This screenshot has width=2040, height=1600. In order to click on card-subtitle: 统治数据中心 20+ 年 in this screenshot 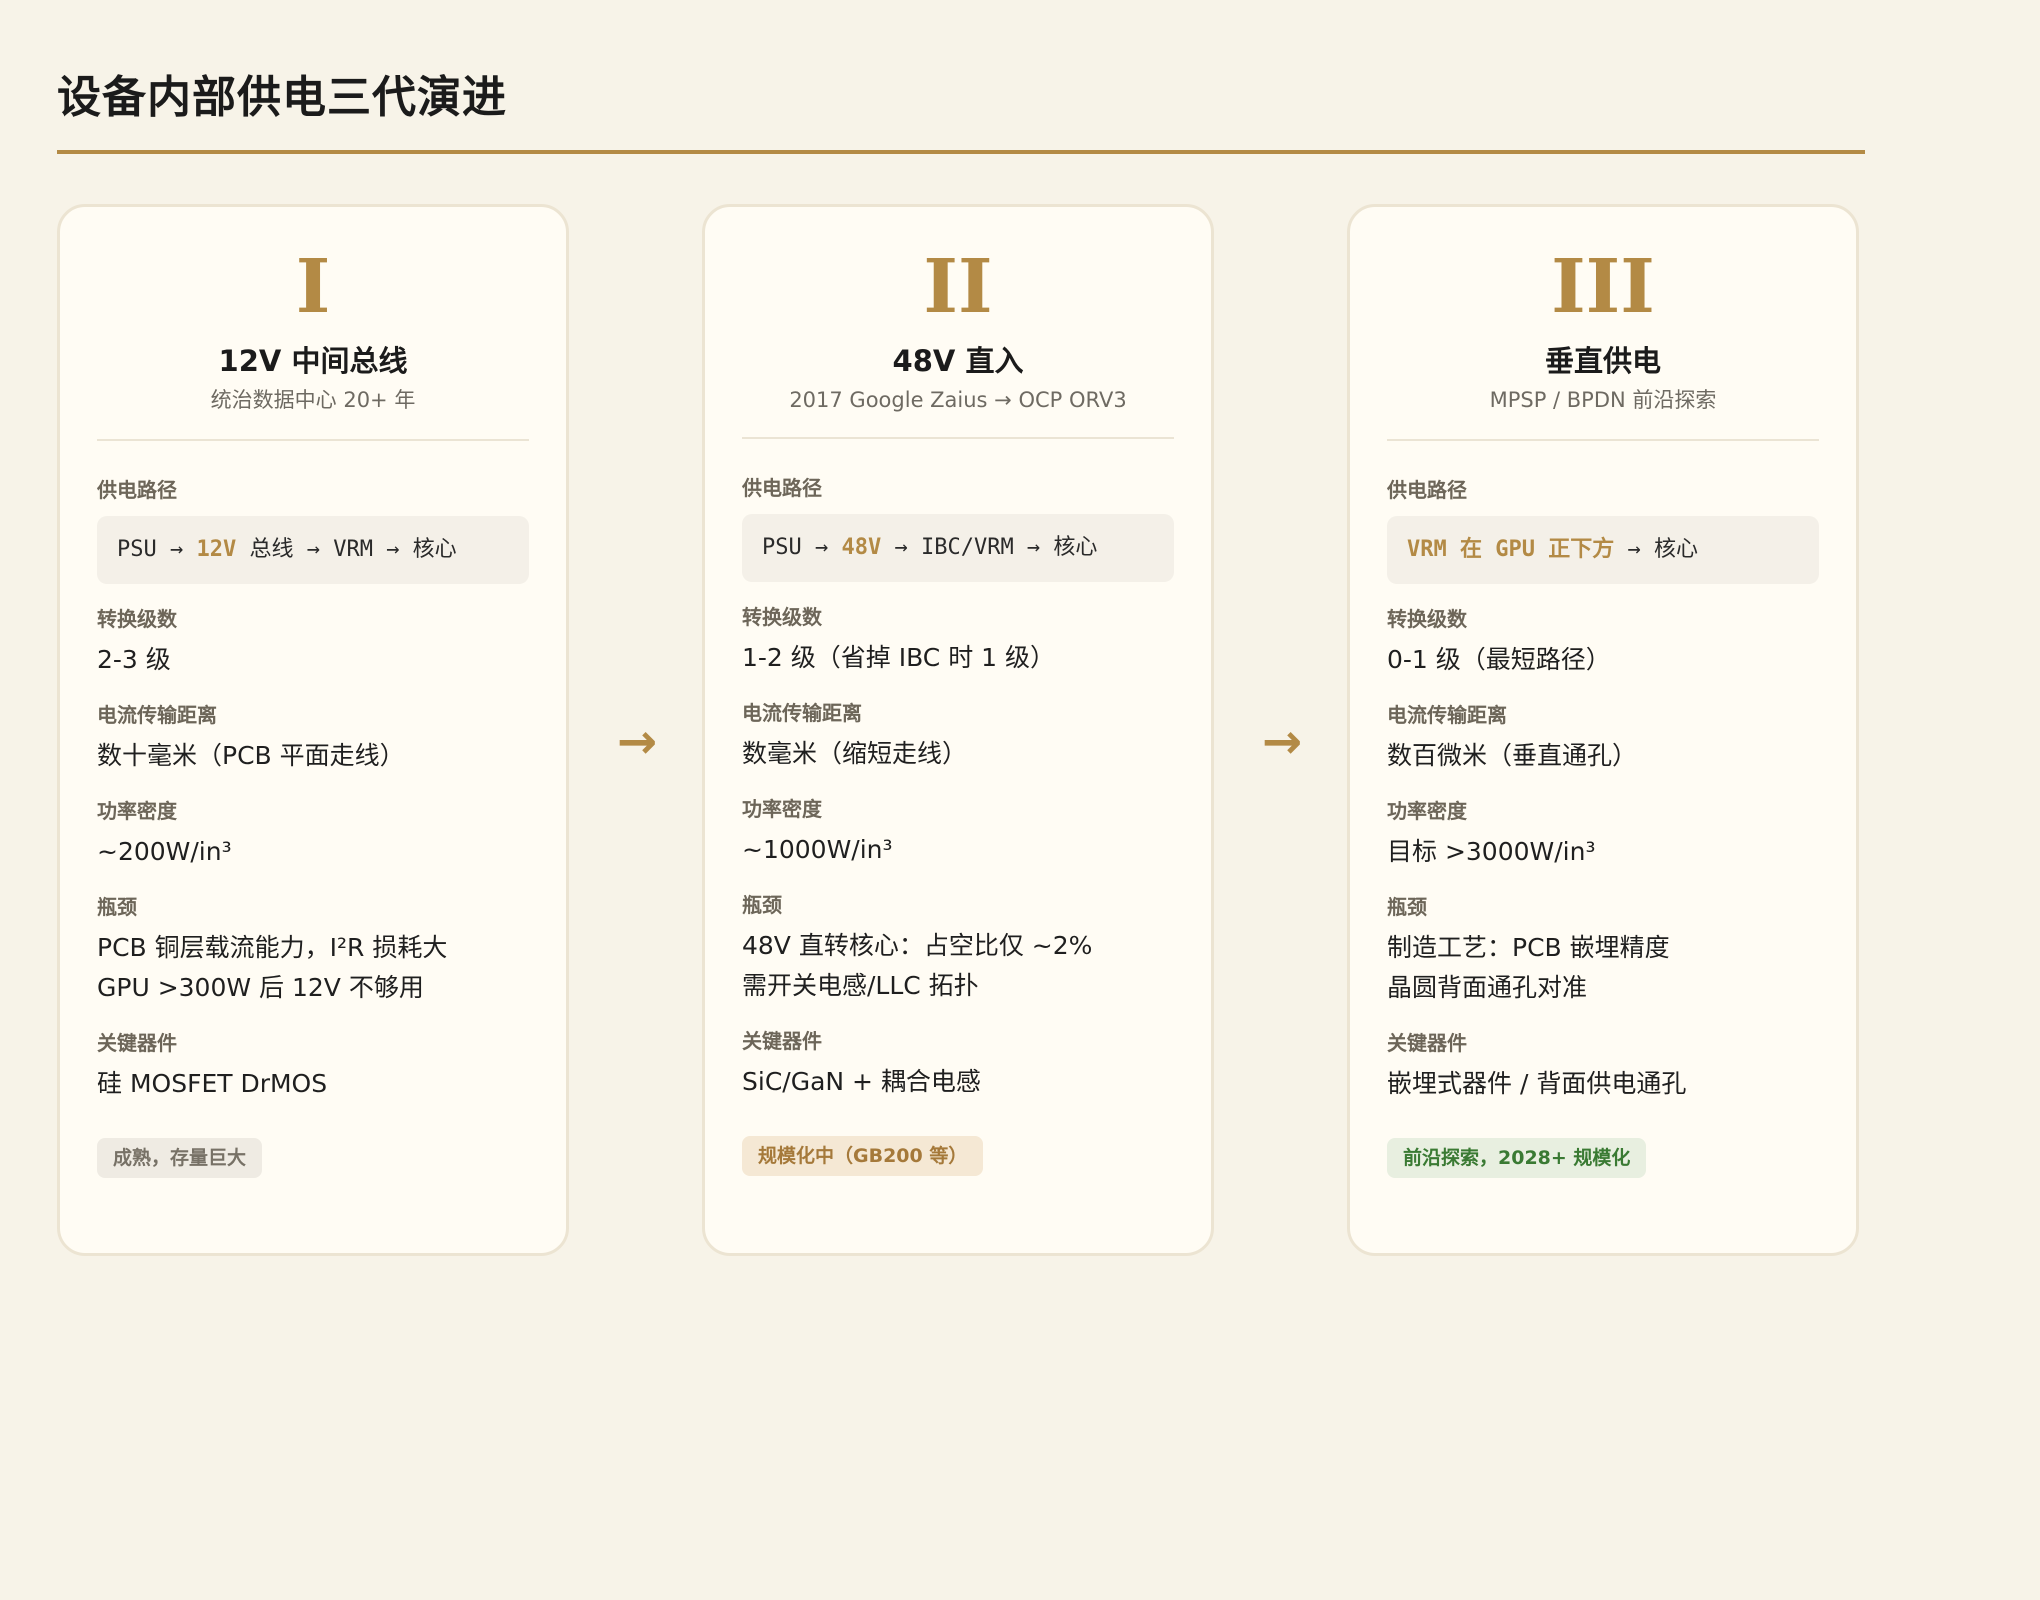, I will do `click(313, 400)`.